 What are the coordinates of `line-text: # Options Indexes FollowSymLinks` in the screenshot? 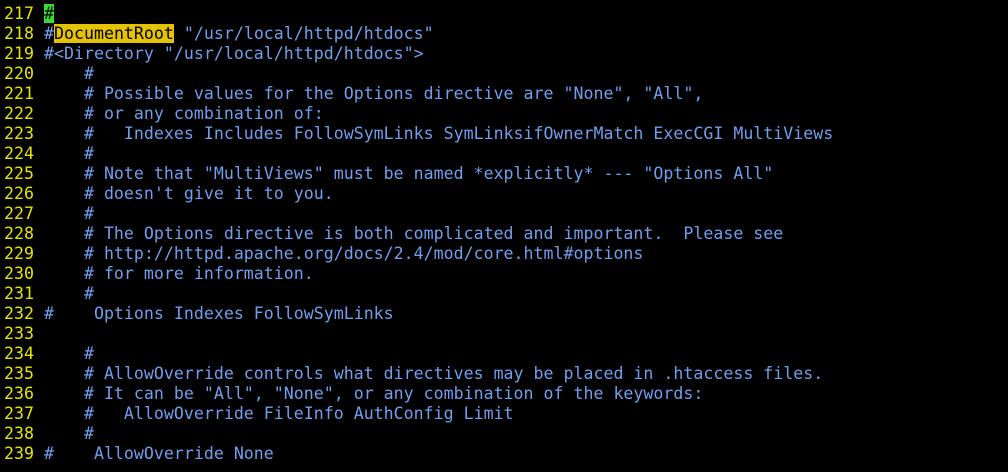 It's located at (219, 314).